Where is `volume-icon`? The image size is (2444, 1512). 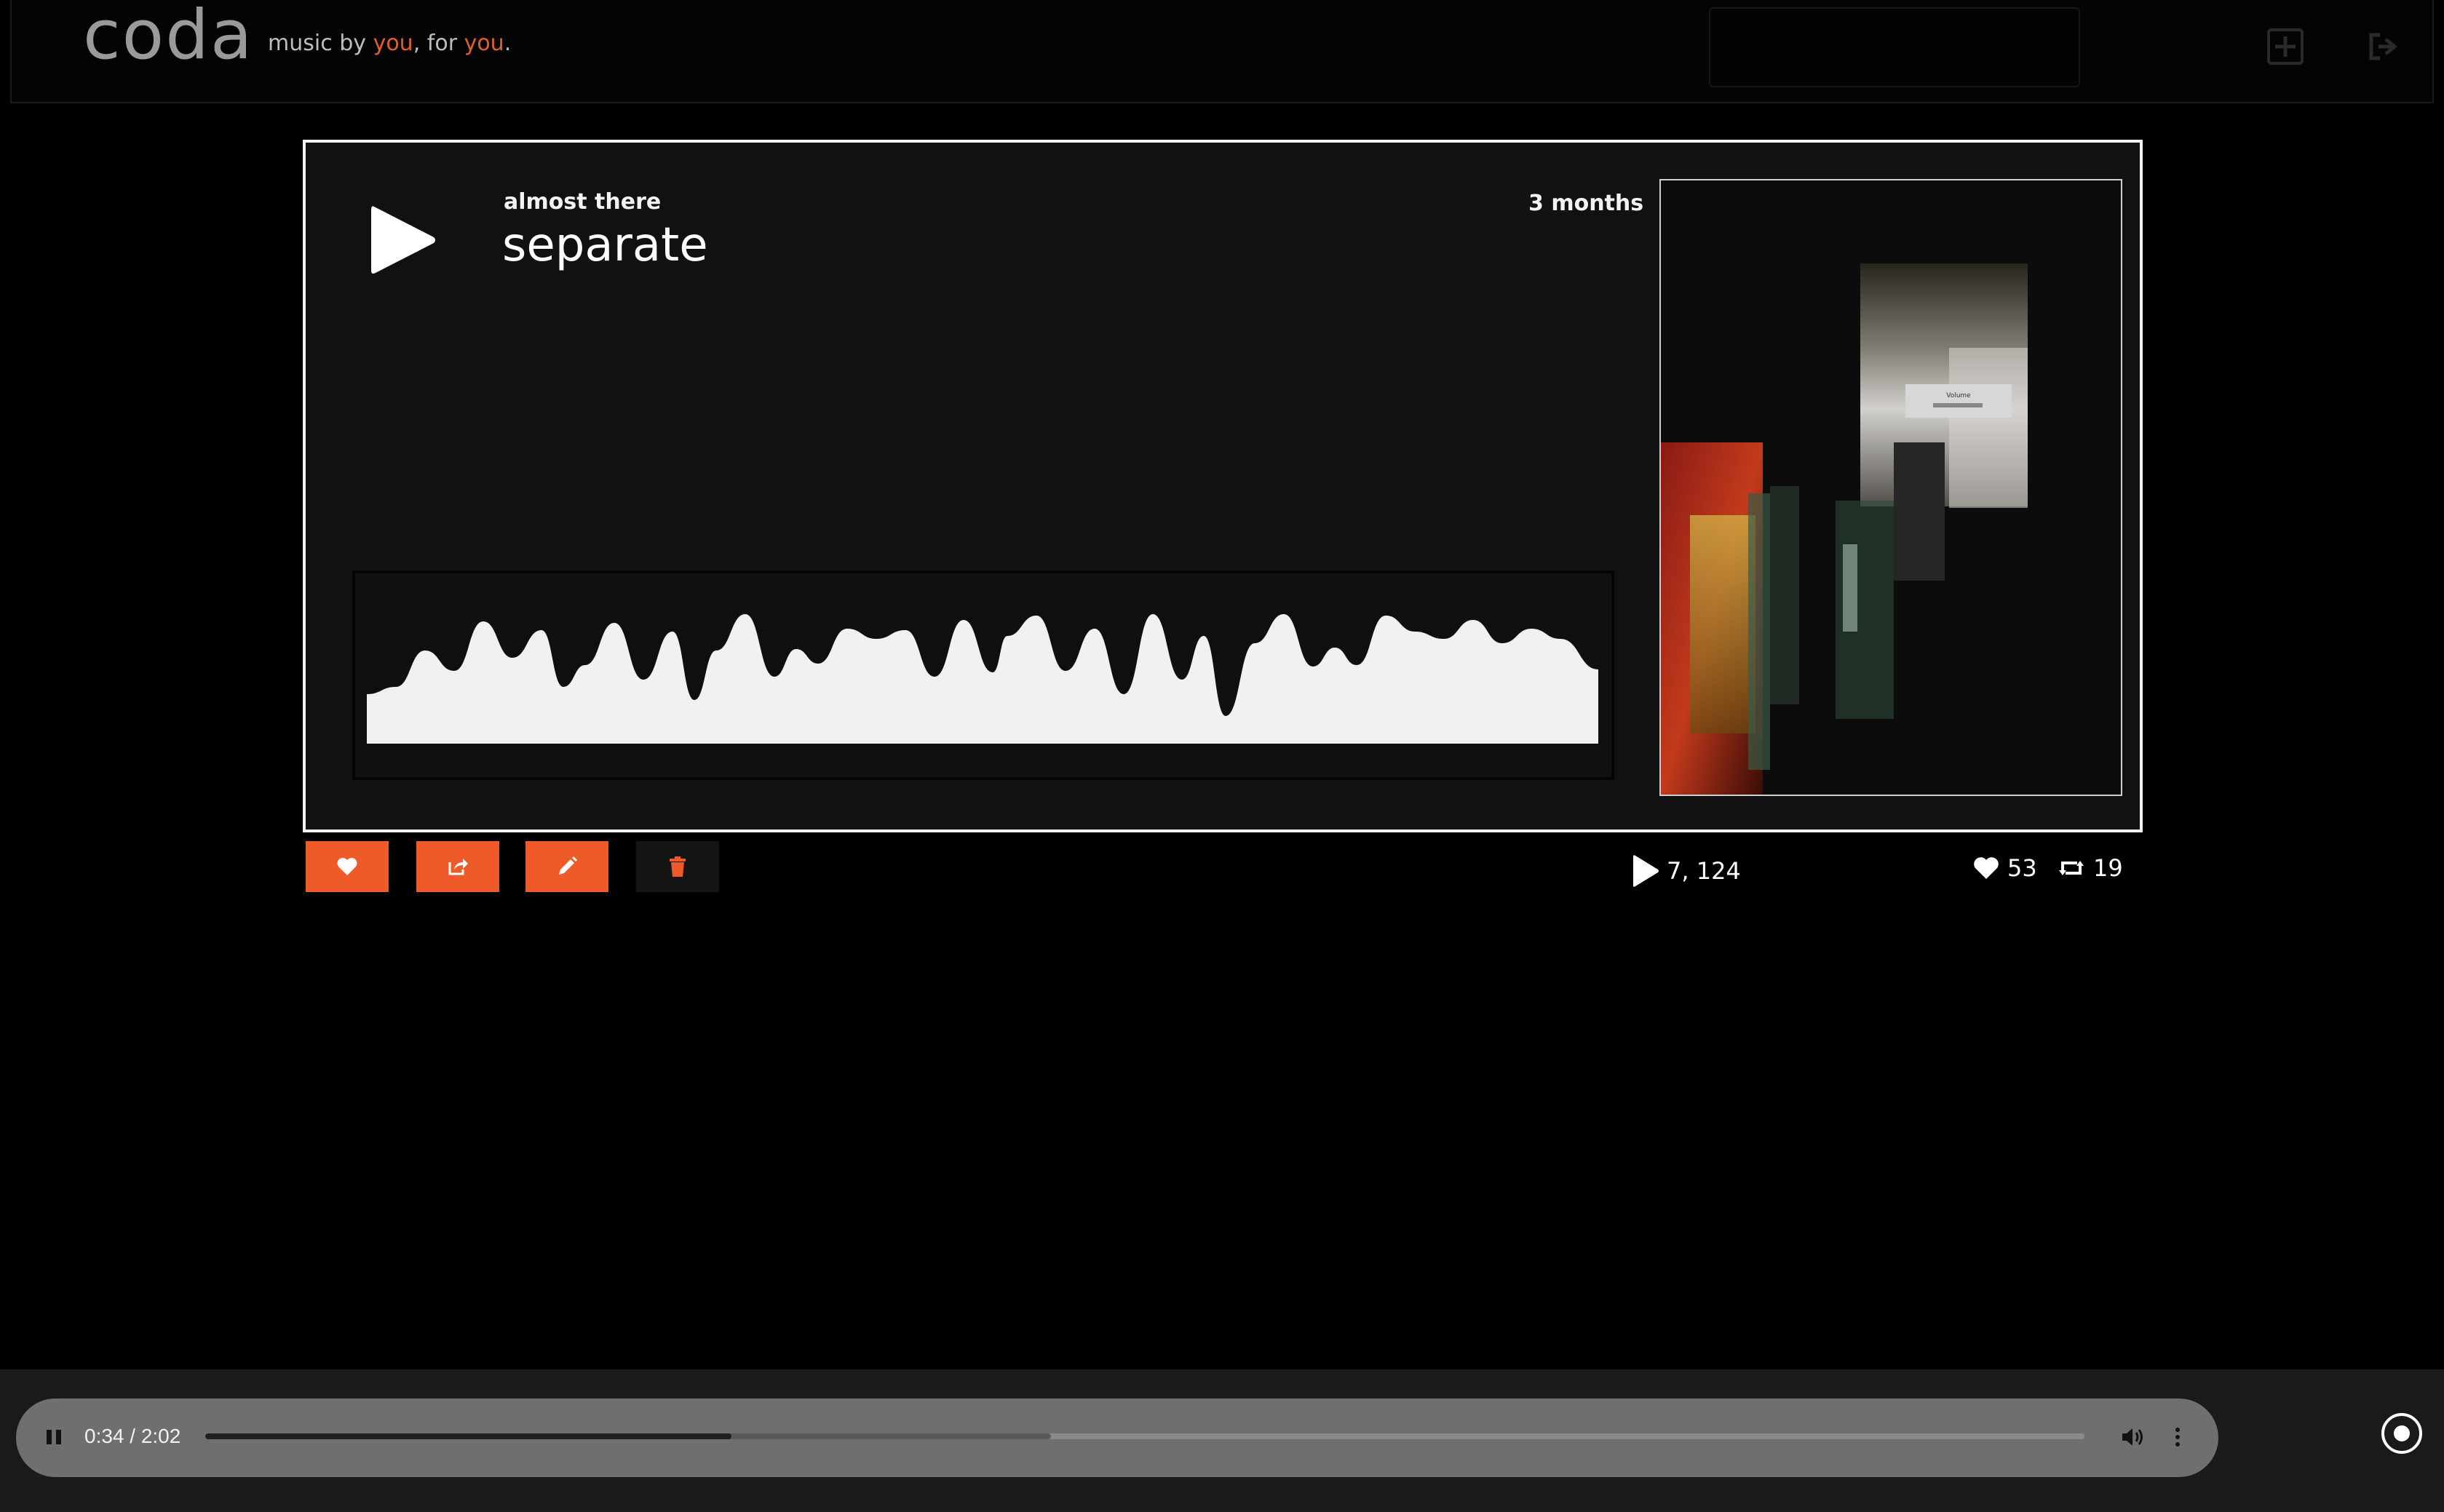 volume-icon is located at coordinates (2132, 1437).